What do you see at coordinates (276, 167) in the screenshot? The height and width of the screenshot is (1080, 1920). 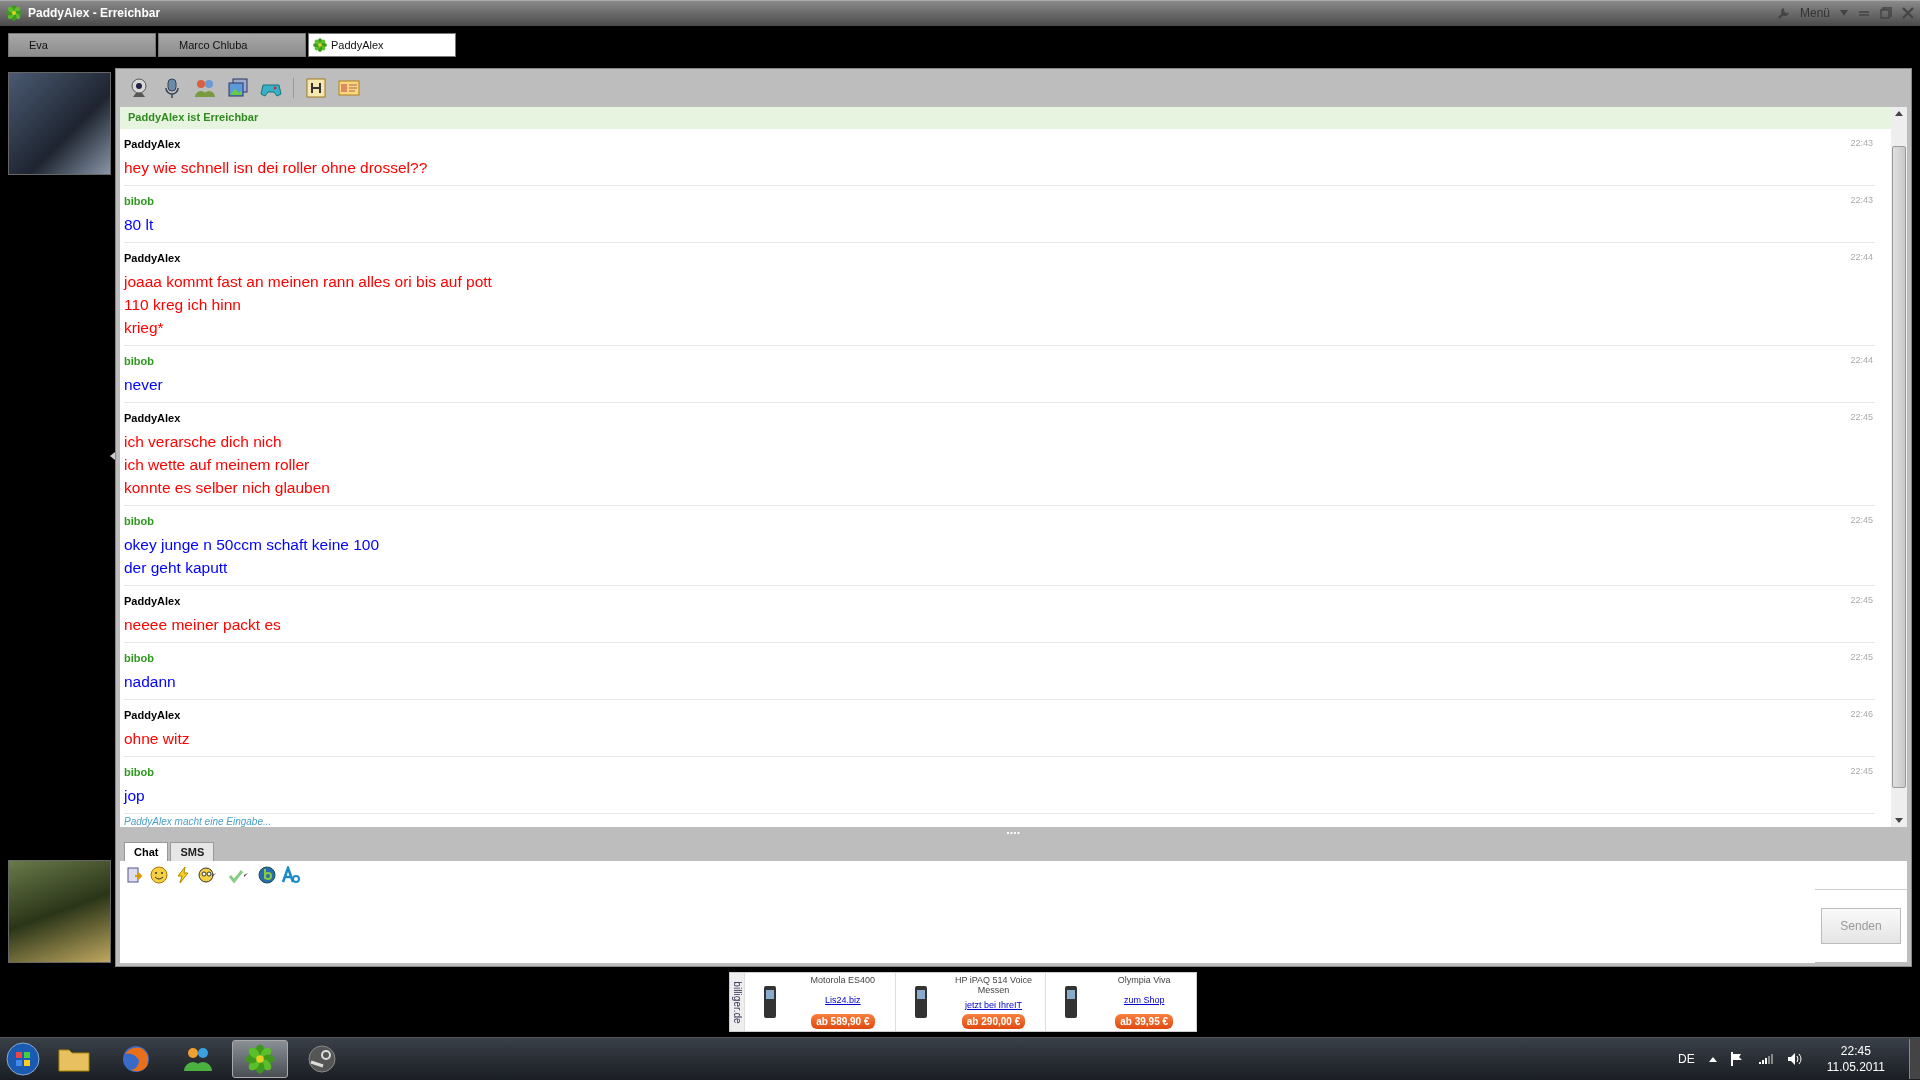 I see `message-text: hey wie schnell isn dei roller ohne drossel??` at bounding box center [276, 167].